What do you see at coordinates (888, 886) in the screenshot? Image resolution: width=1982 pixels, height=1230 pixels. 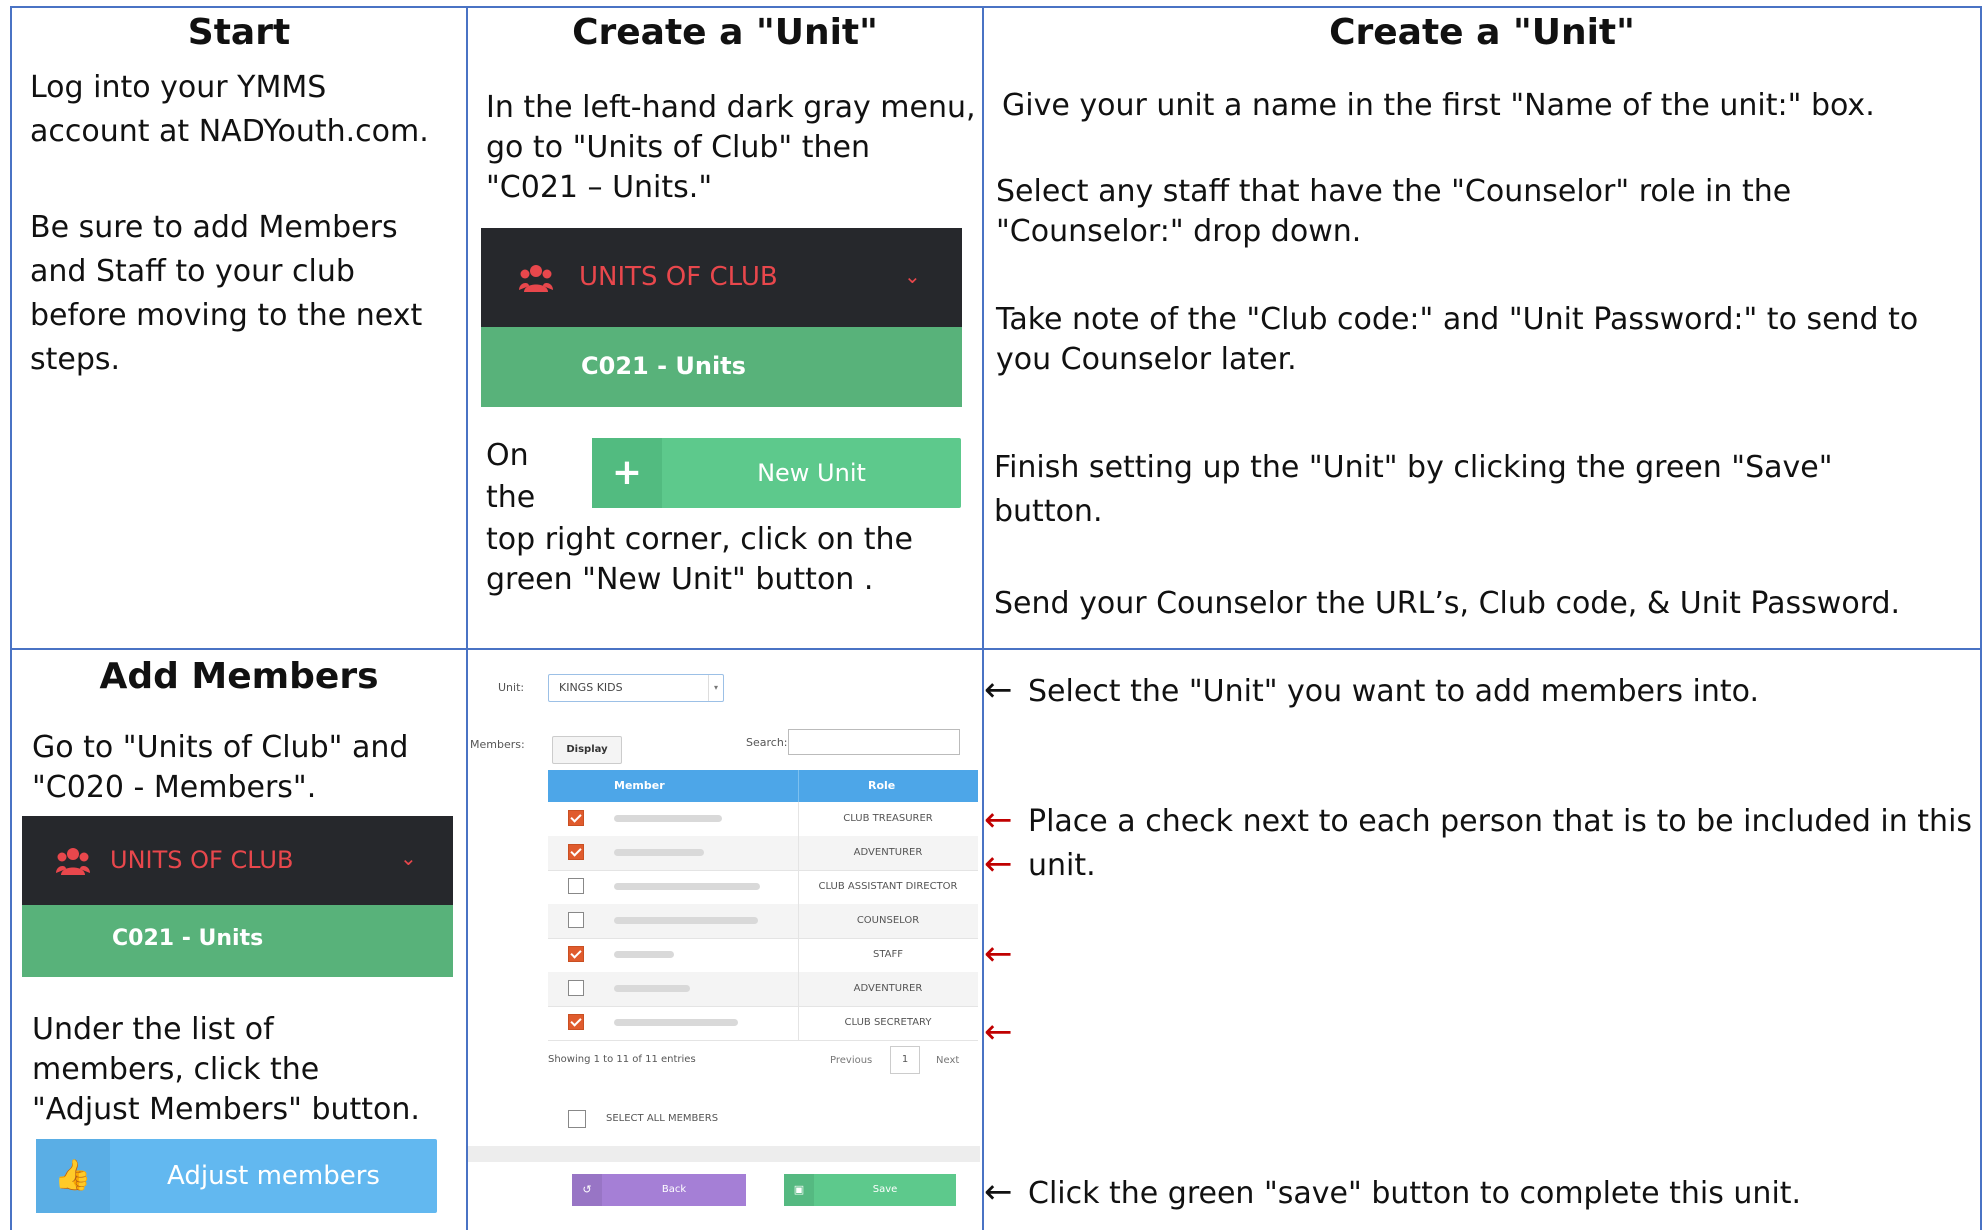 I see `role-cell: CLUB ASSISTANT DIRECTOR` at bounding box center [888, 886].